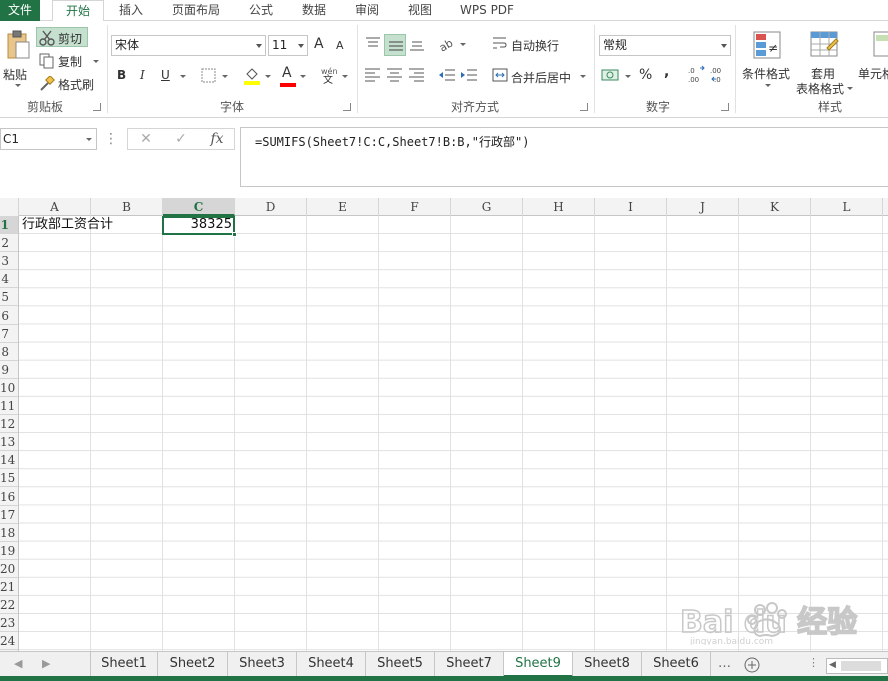 The height and width of the screenshot is (681, 888). What do you see at coordinates (559, 207) in the screenshot?
I see `column-header-h: H` at bounding box center [559, 207].